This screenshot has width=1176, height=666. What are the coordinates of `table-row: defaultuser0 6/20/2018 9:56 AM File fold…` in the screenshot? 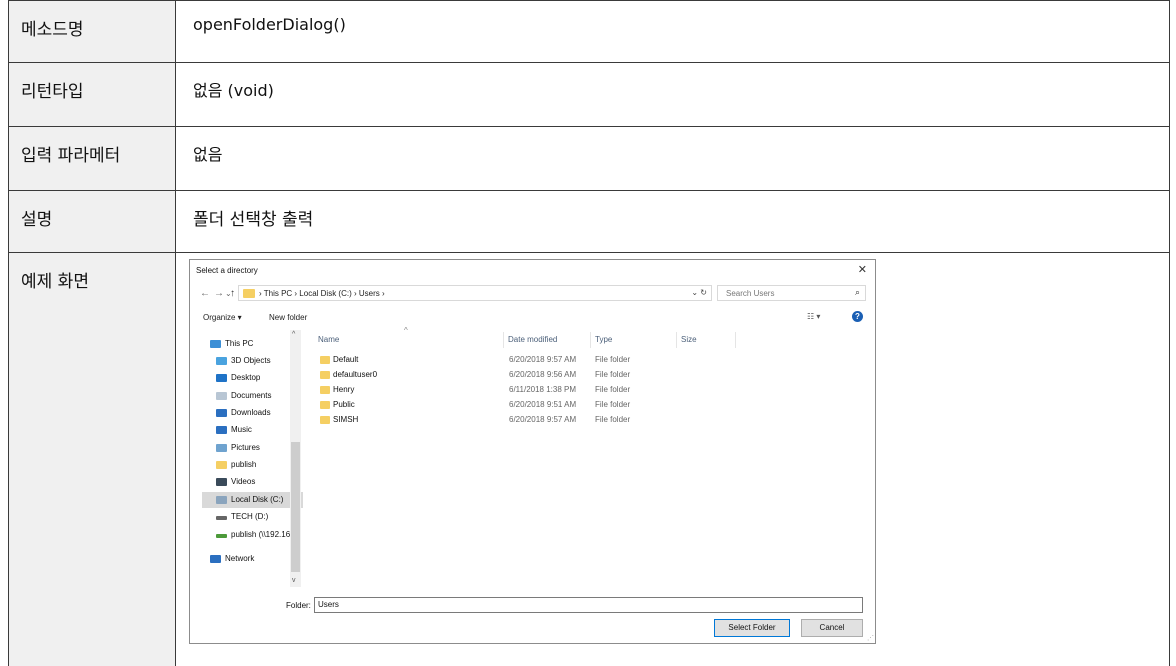 It's located at (485, 375).